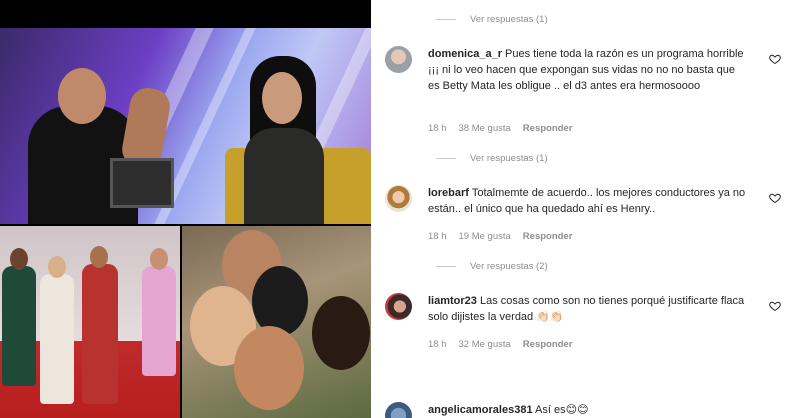  What do you see at coordinates (276, 322) in the screenshot?
I see `selfie-group-photo` at bounding box center [276, 322].